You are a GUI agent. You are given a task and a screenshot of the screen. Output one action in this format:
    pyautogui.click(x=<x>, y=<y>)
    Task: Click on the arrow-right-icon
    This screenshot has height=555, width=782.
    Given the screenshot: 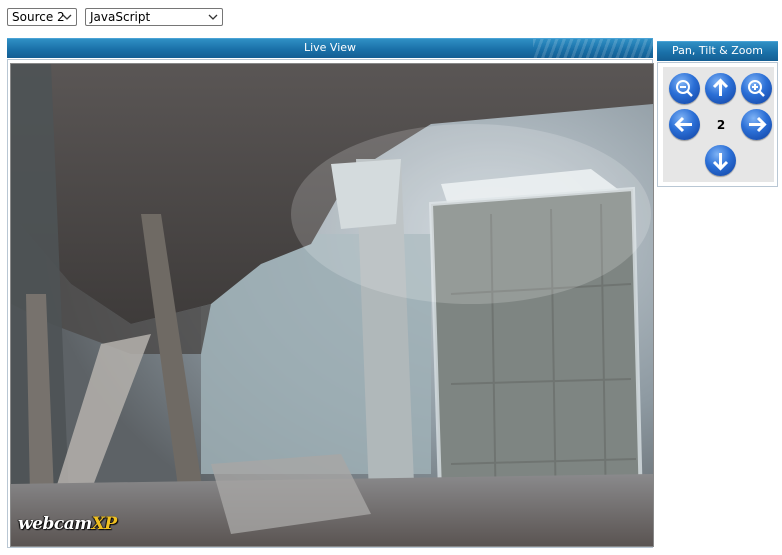 What is the action you would take?
    pyautogui.click(x=758, y=124)
    